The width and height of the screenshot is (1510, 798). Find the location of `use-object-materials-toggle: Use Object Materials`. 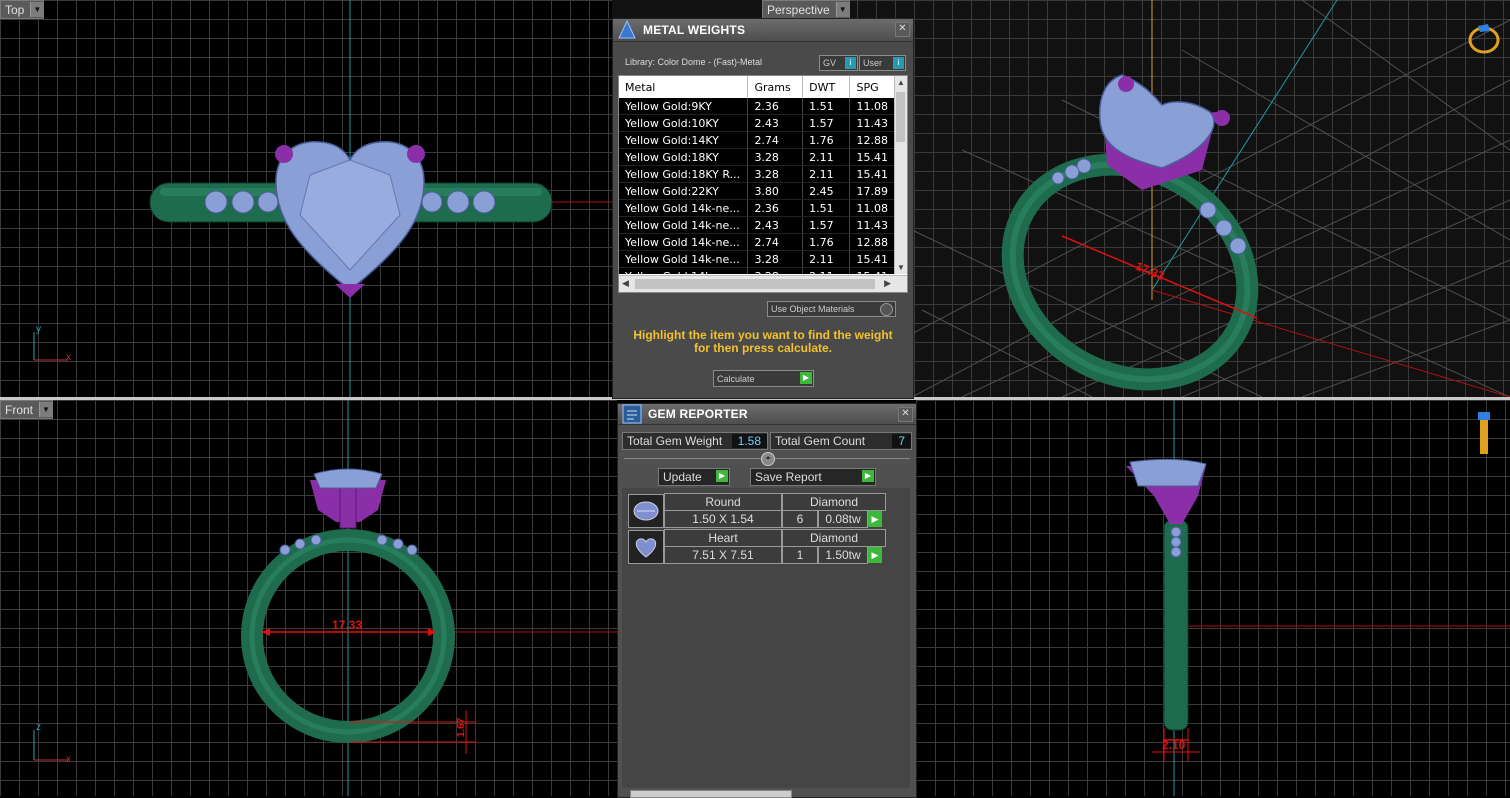

use-object-materials-toggle: Use Object Materials is located at coordinates (831, 309).